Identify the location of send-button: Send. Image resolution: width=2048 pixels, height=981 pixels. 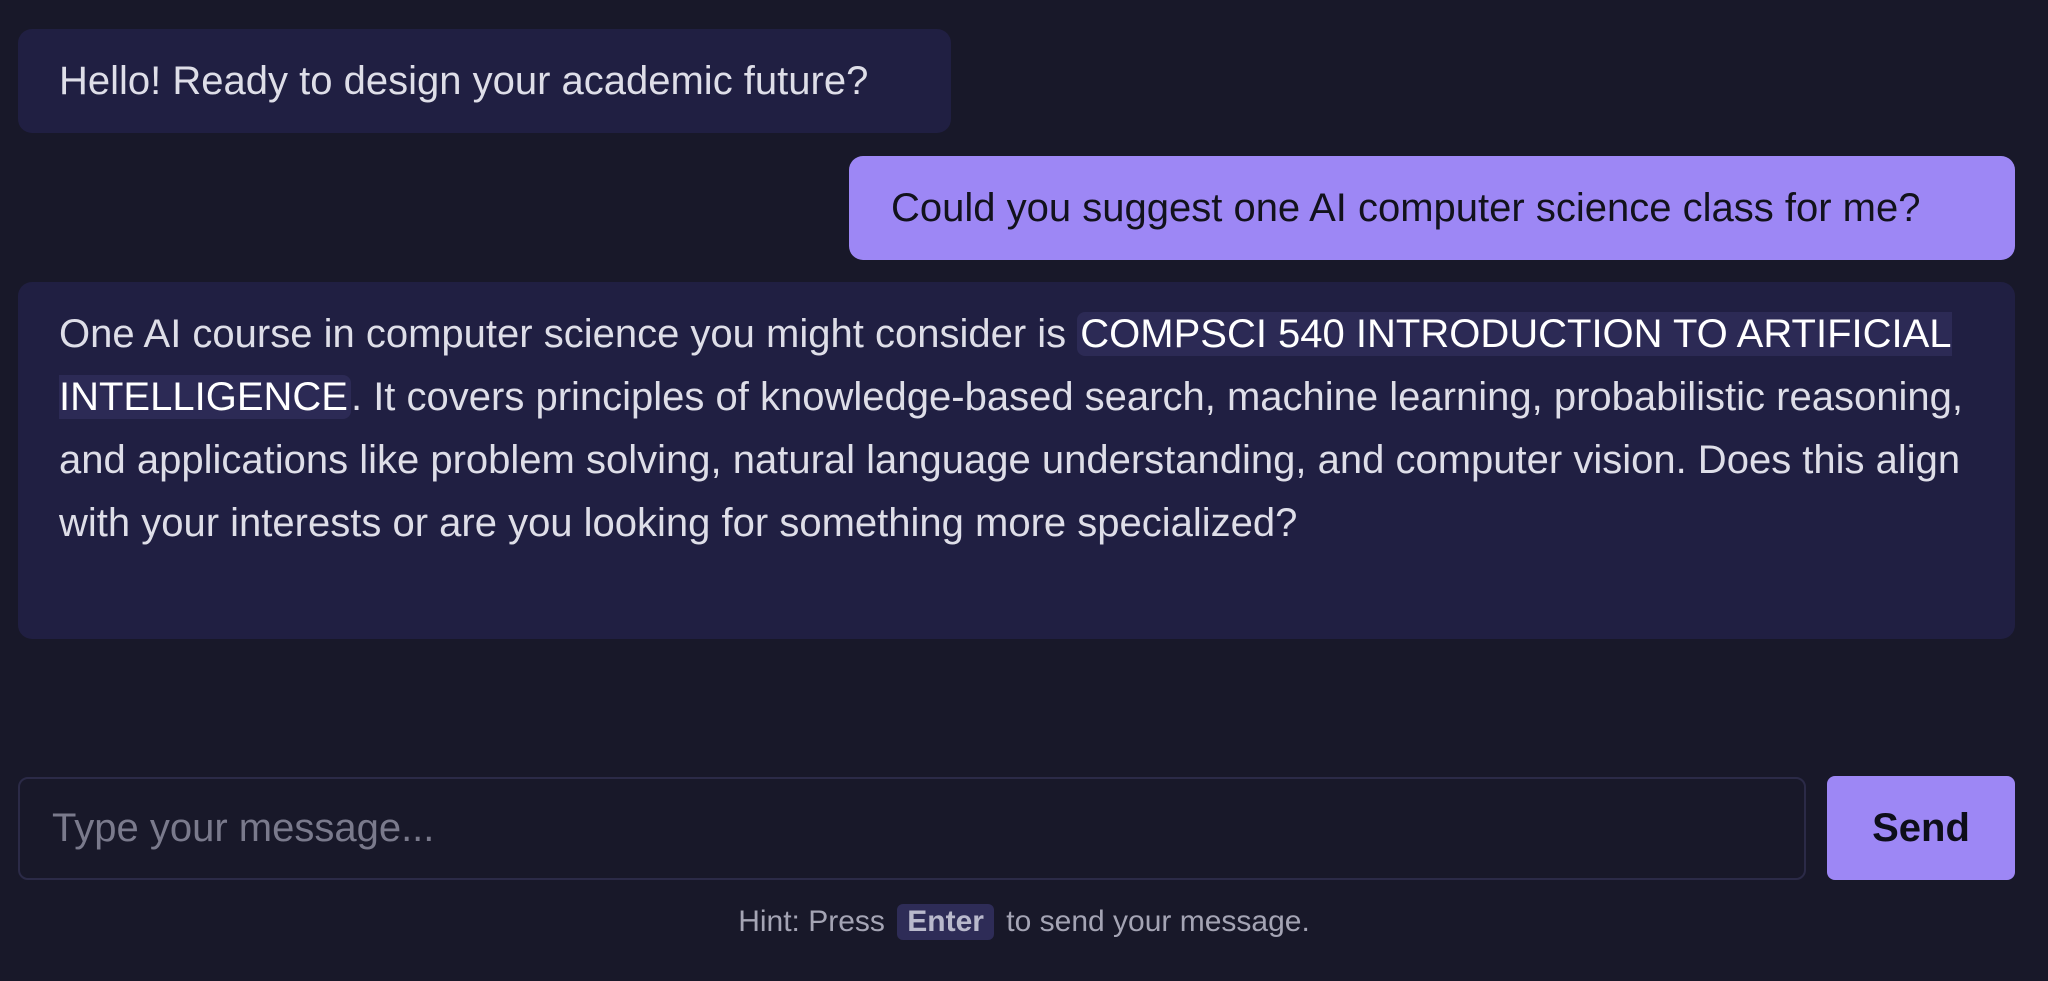
(1921, 828).